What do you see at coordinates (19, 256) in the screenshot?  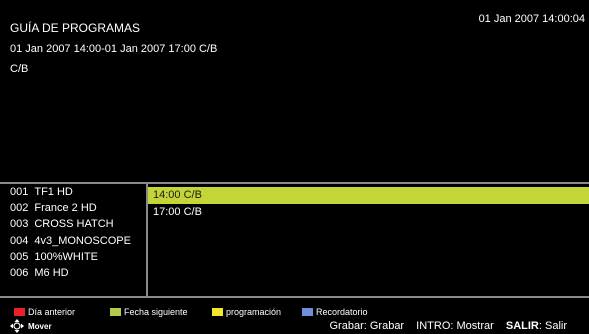 I see `channel-number: 005` at bounding box center [19, 256].